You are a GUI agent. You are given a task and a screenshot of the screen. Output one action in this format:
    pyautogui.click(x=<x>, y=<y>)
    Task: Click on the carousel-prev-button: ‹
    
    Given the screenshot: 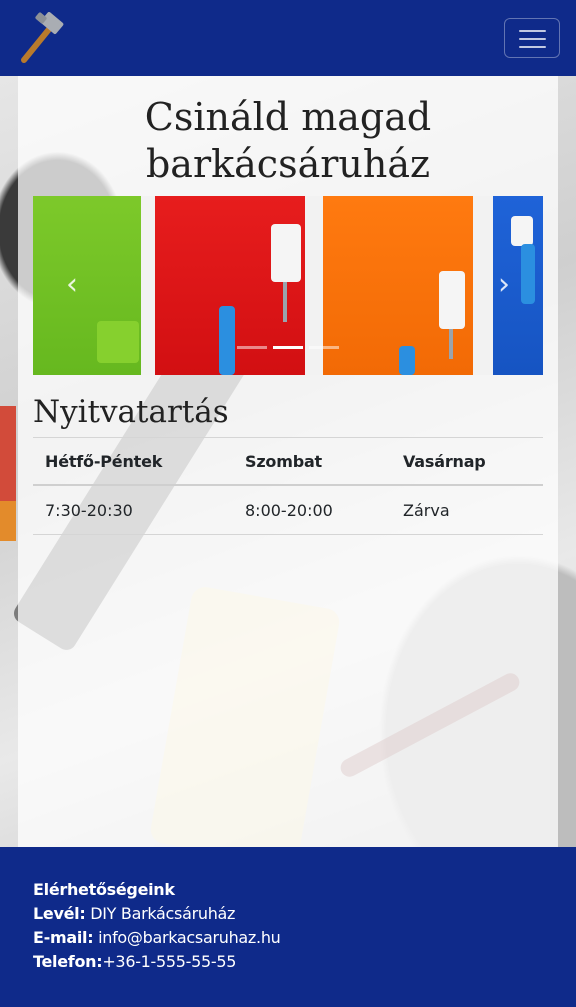 What is the action you would take?
    pyautogui.click(x=72, y=285)
    